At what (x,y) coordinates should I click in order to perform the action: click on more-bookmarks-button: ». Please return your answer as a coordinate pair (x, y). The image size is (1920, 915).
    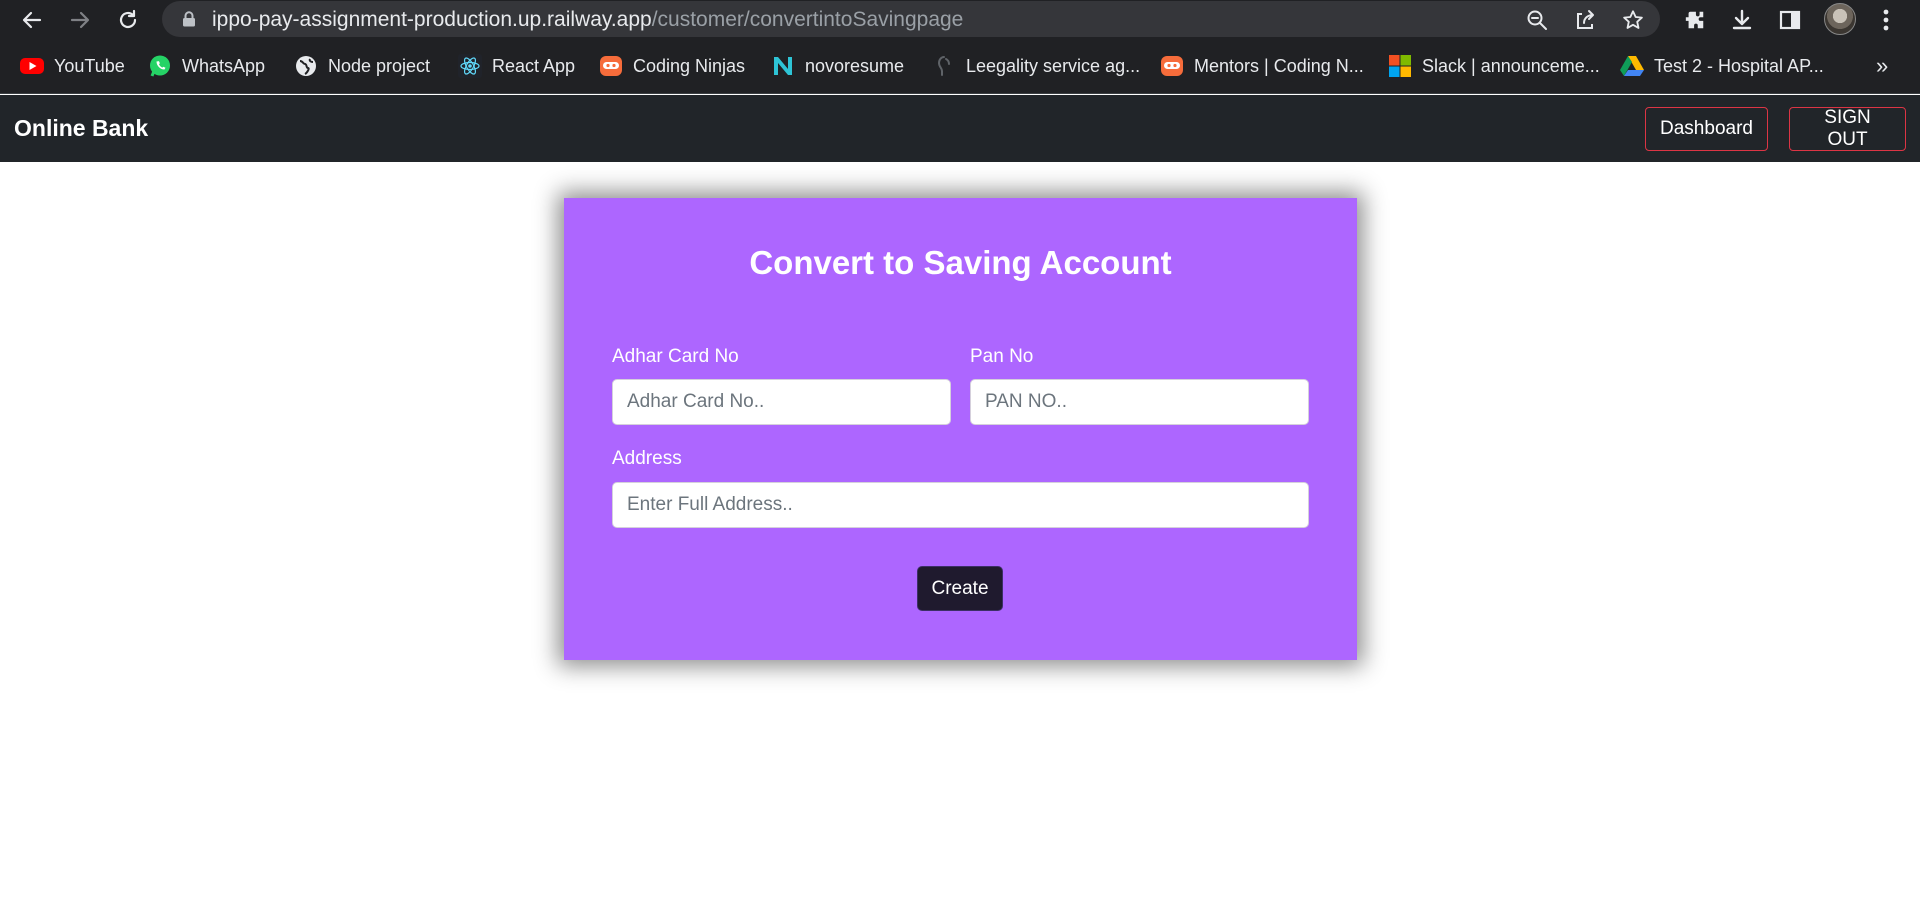
    Looking at the image, I should click on (1882, 66).